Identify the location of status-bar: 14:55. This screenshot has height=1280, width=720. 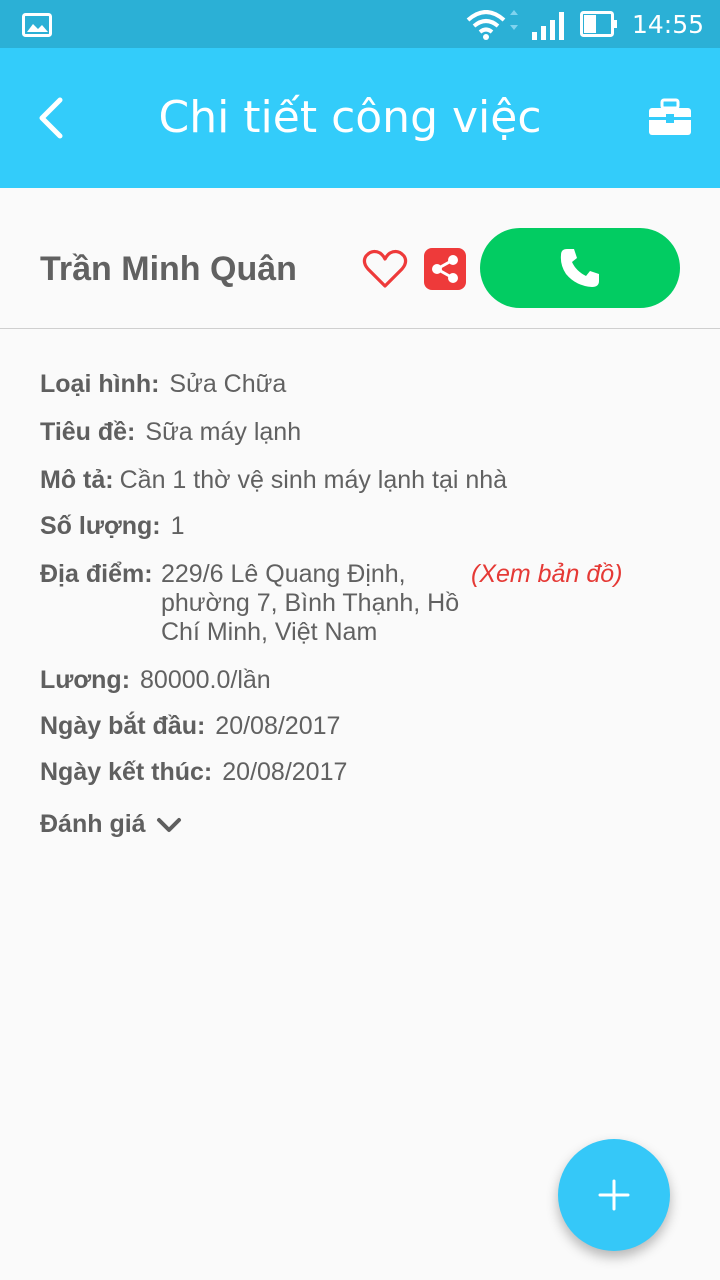
(360, 24).